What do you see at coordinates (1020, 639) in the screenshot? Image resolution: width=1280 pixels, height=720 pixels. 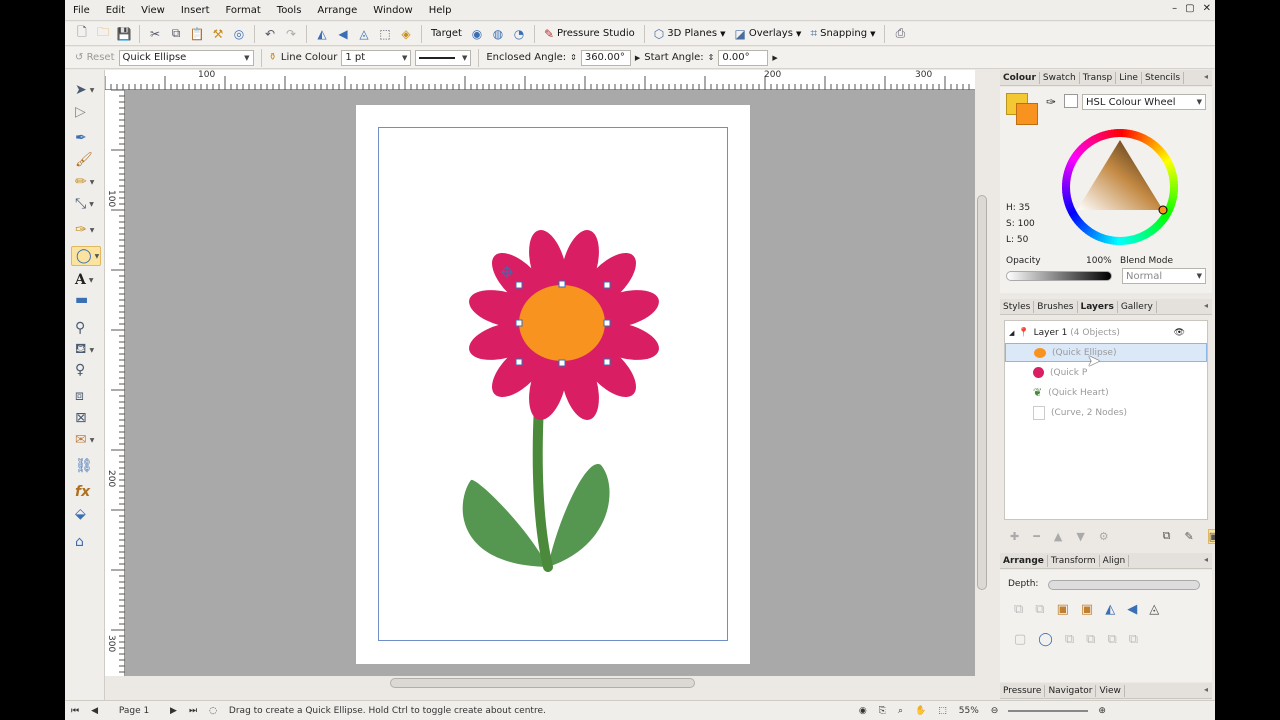 I see `group-icon: ▢` at bounding box center [1020, 639].